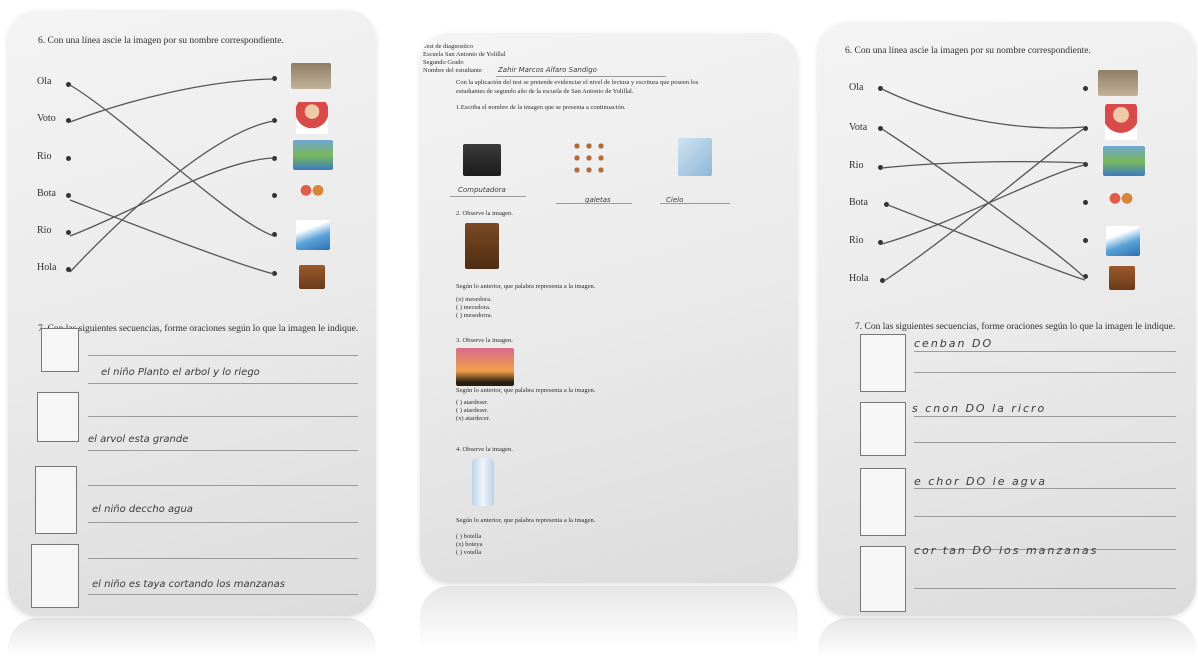 Image resolution: width=1198 pixels, height=658 pixels. Describe the element at coordinates (180, 372) in the screenshot. I see `left-answer-1: el niño Planto el arbol y lo riego` at that location.